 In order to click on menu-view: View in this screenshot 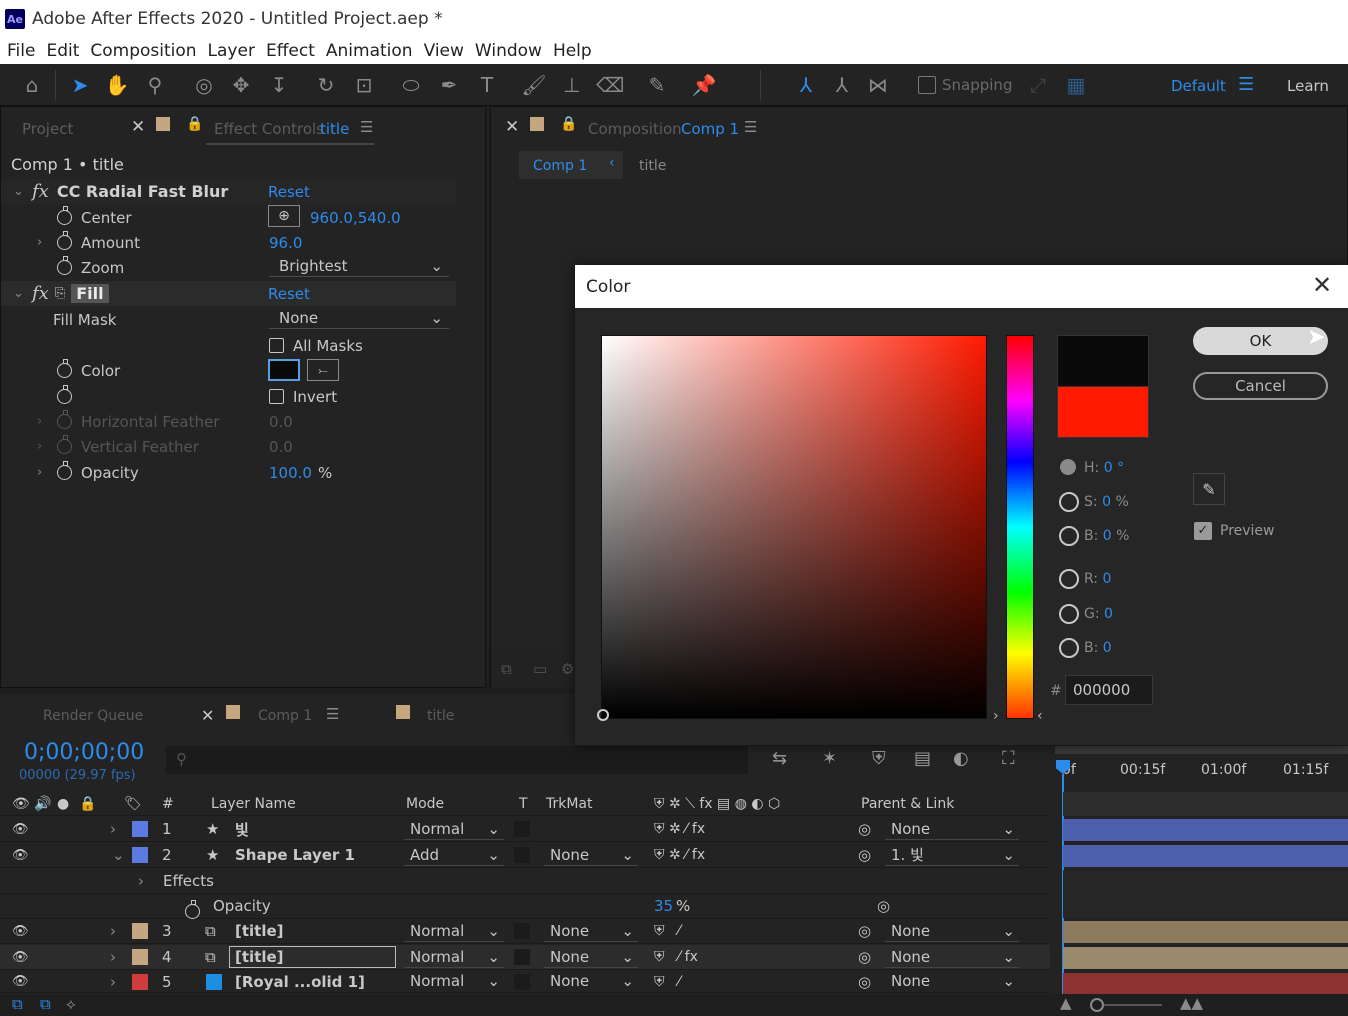, I will do `click(444, 51)`.